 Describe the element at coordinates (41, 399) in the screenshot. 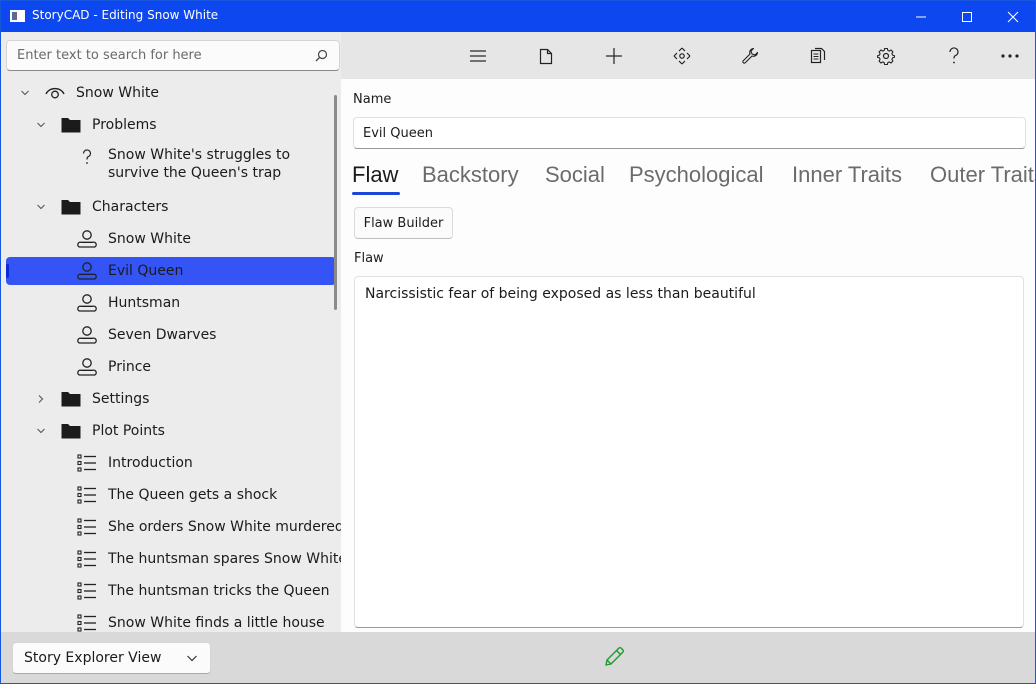

I see `chevron-right-icon` at that location.